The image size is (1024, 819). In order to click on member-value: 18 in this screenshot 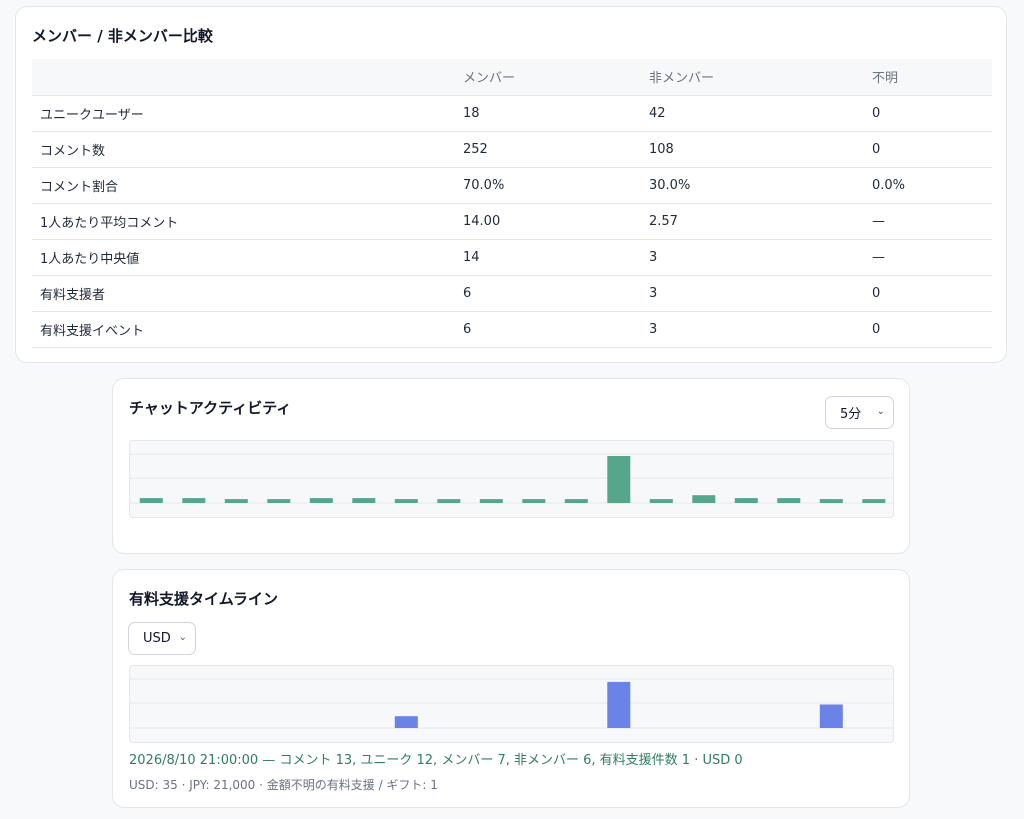, I will do `click(548, 113)`.